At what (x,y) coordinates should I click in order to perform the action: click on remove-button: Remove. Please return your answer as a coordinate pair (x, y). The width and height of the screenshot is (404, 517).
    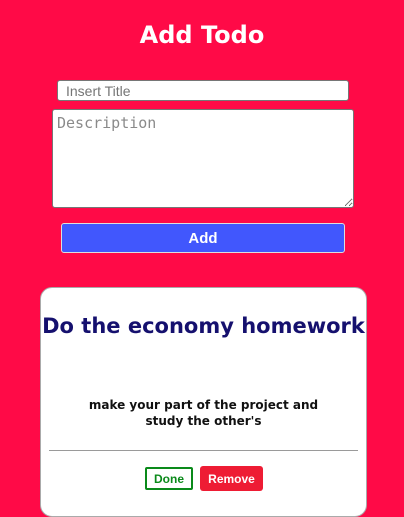
    Looking at the image, I should click on (231, 478).